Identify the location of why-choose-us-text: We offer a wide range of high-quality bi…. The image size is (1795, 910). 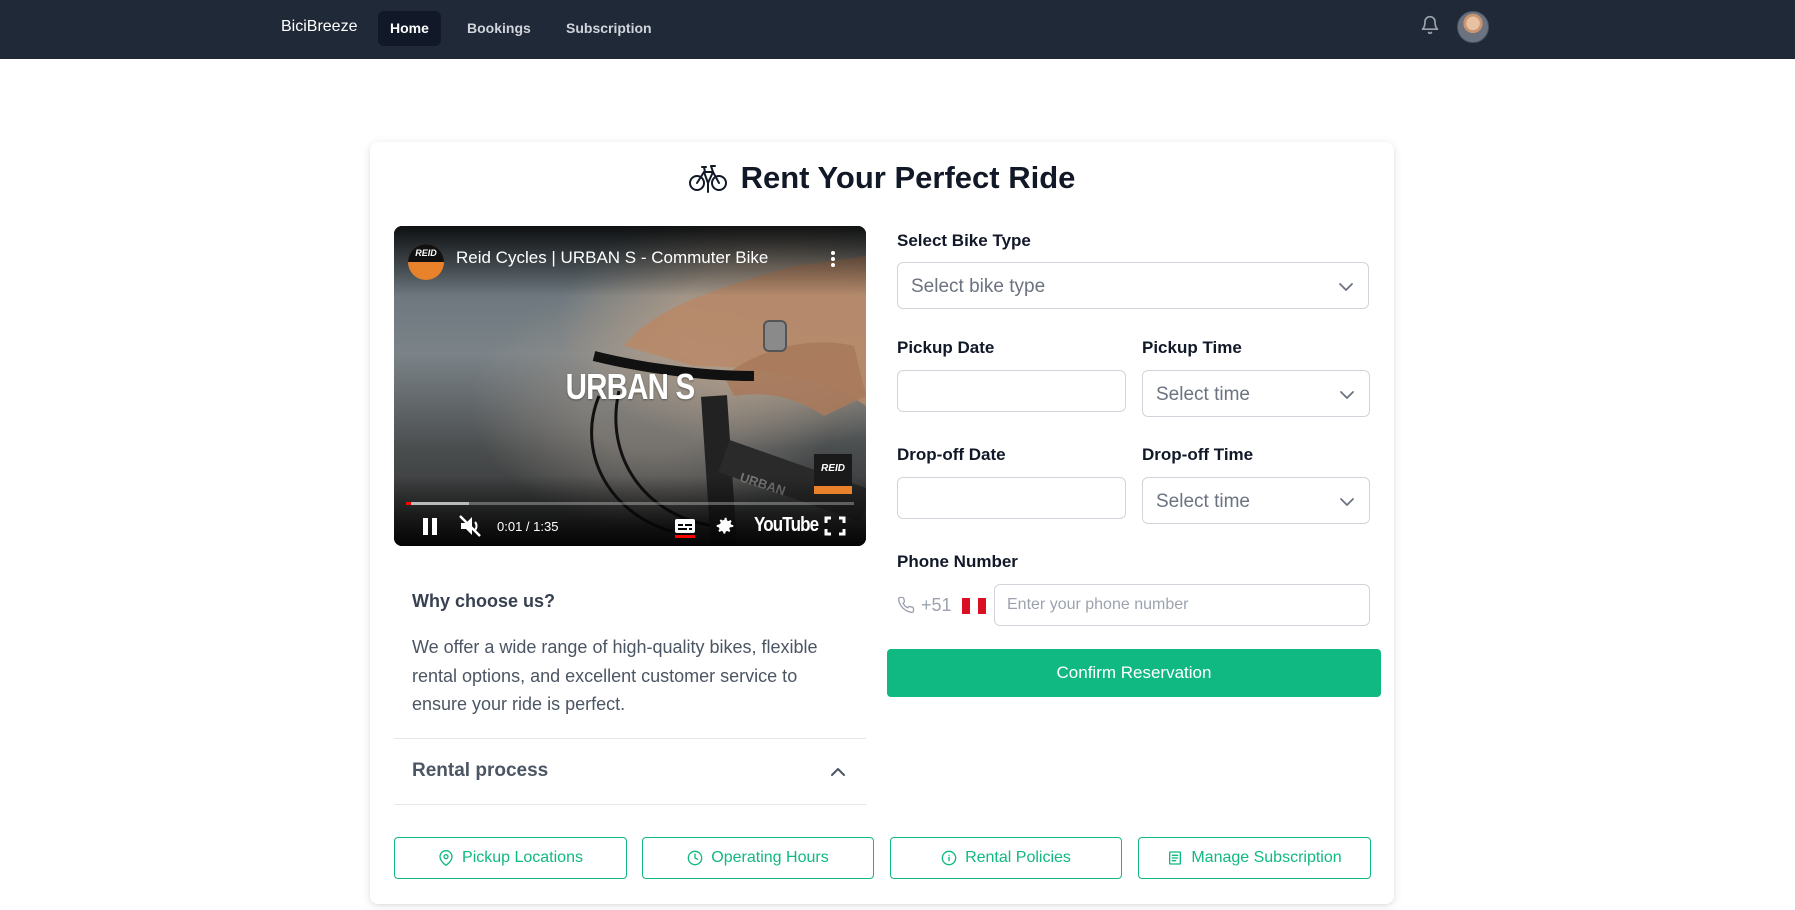
(615, 675).